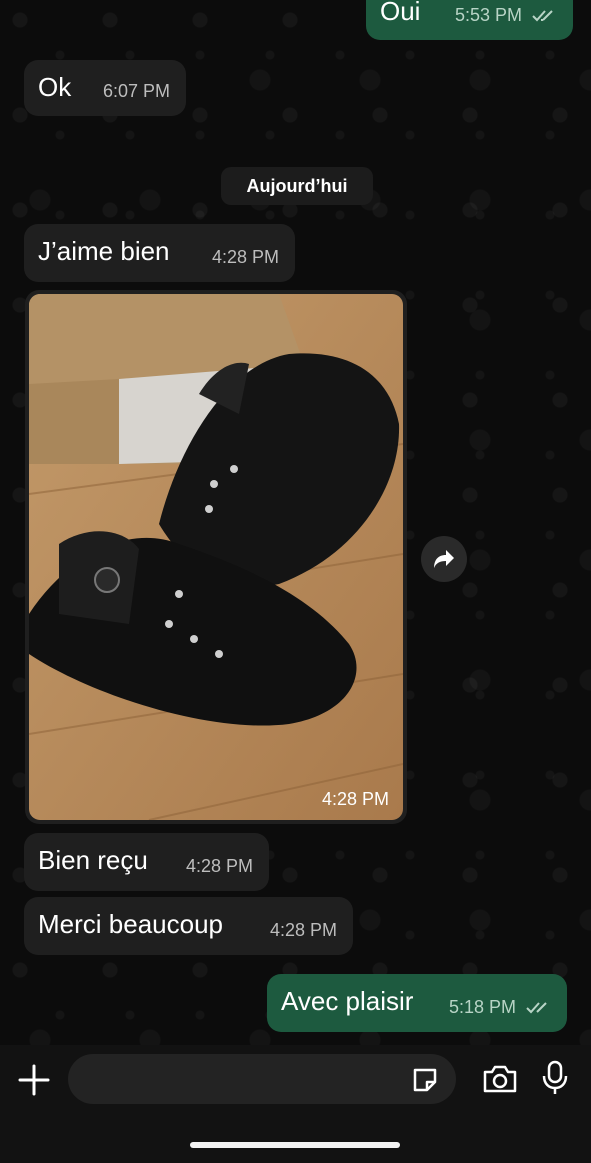 The height and width of the screenshot is (1163, 591). I want to click on message-bubble-outgoing: Oui 5:53 PM, so click(469, 20).